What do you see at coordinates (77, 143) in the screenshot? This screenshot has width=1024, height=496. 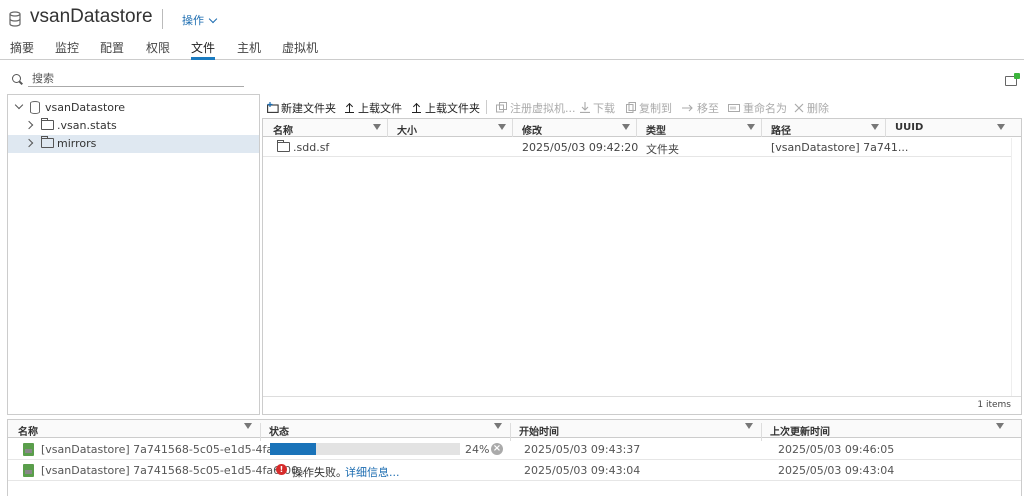 I see `tree-item-label: mirrors` at bounding box center [77, 143].